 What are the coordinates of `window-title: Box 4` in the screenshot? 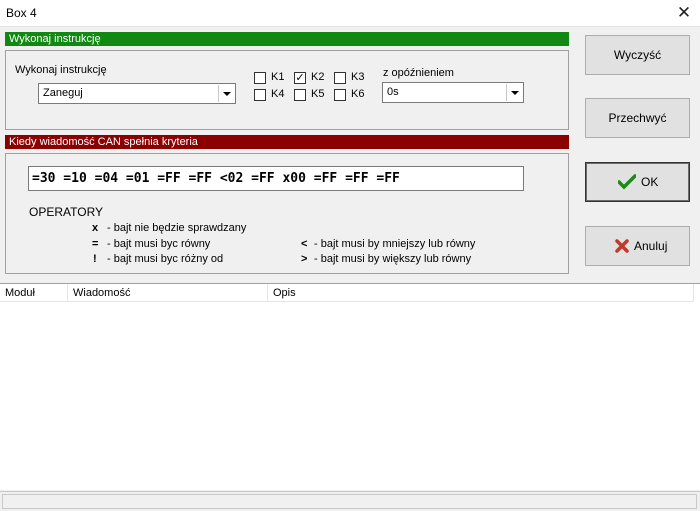 It's located at (21, 13).